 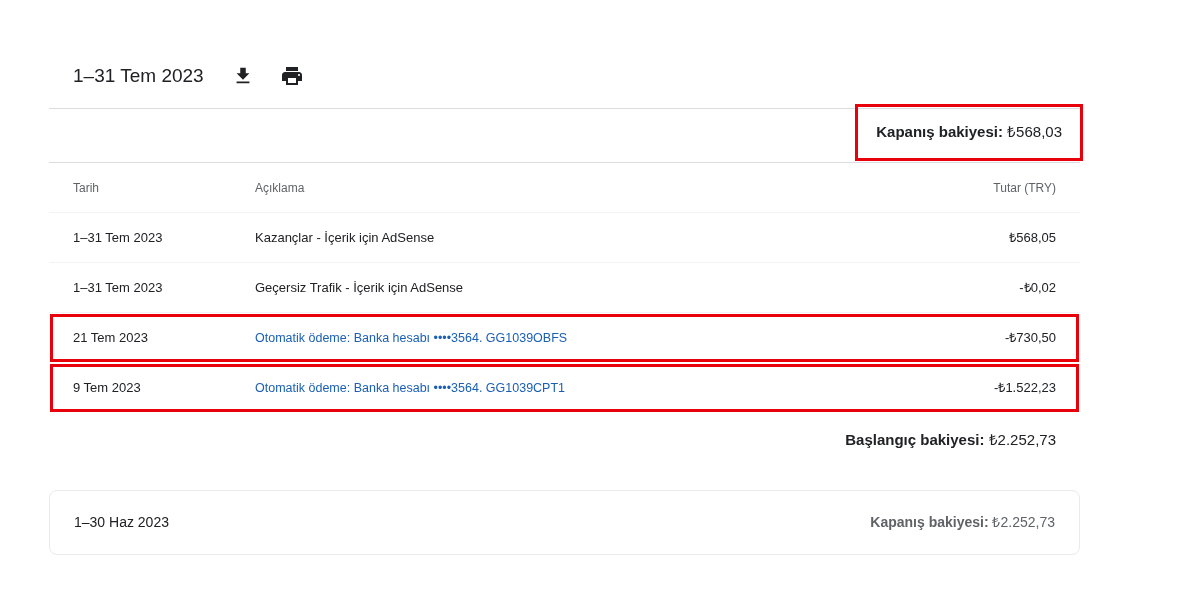 I want to click on payment-link: Otomatik ödeme: Banka hesabı ••••3564. GG1039OBFS, so click(x=411, y=338).